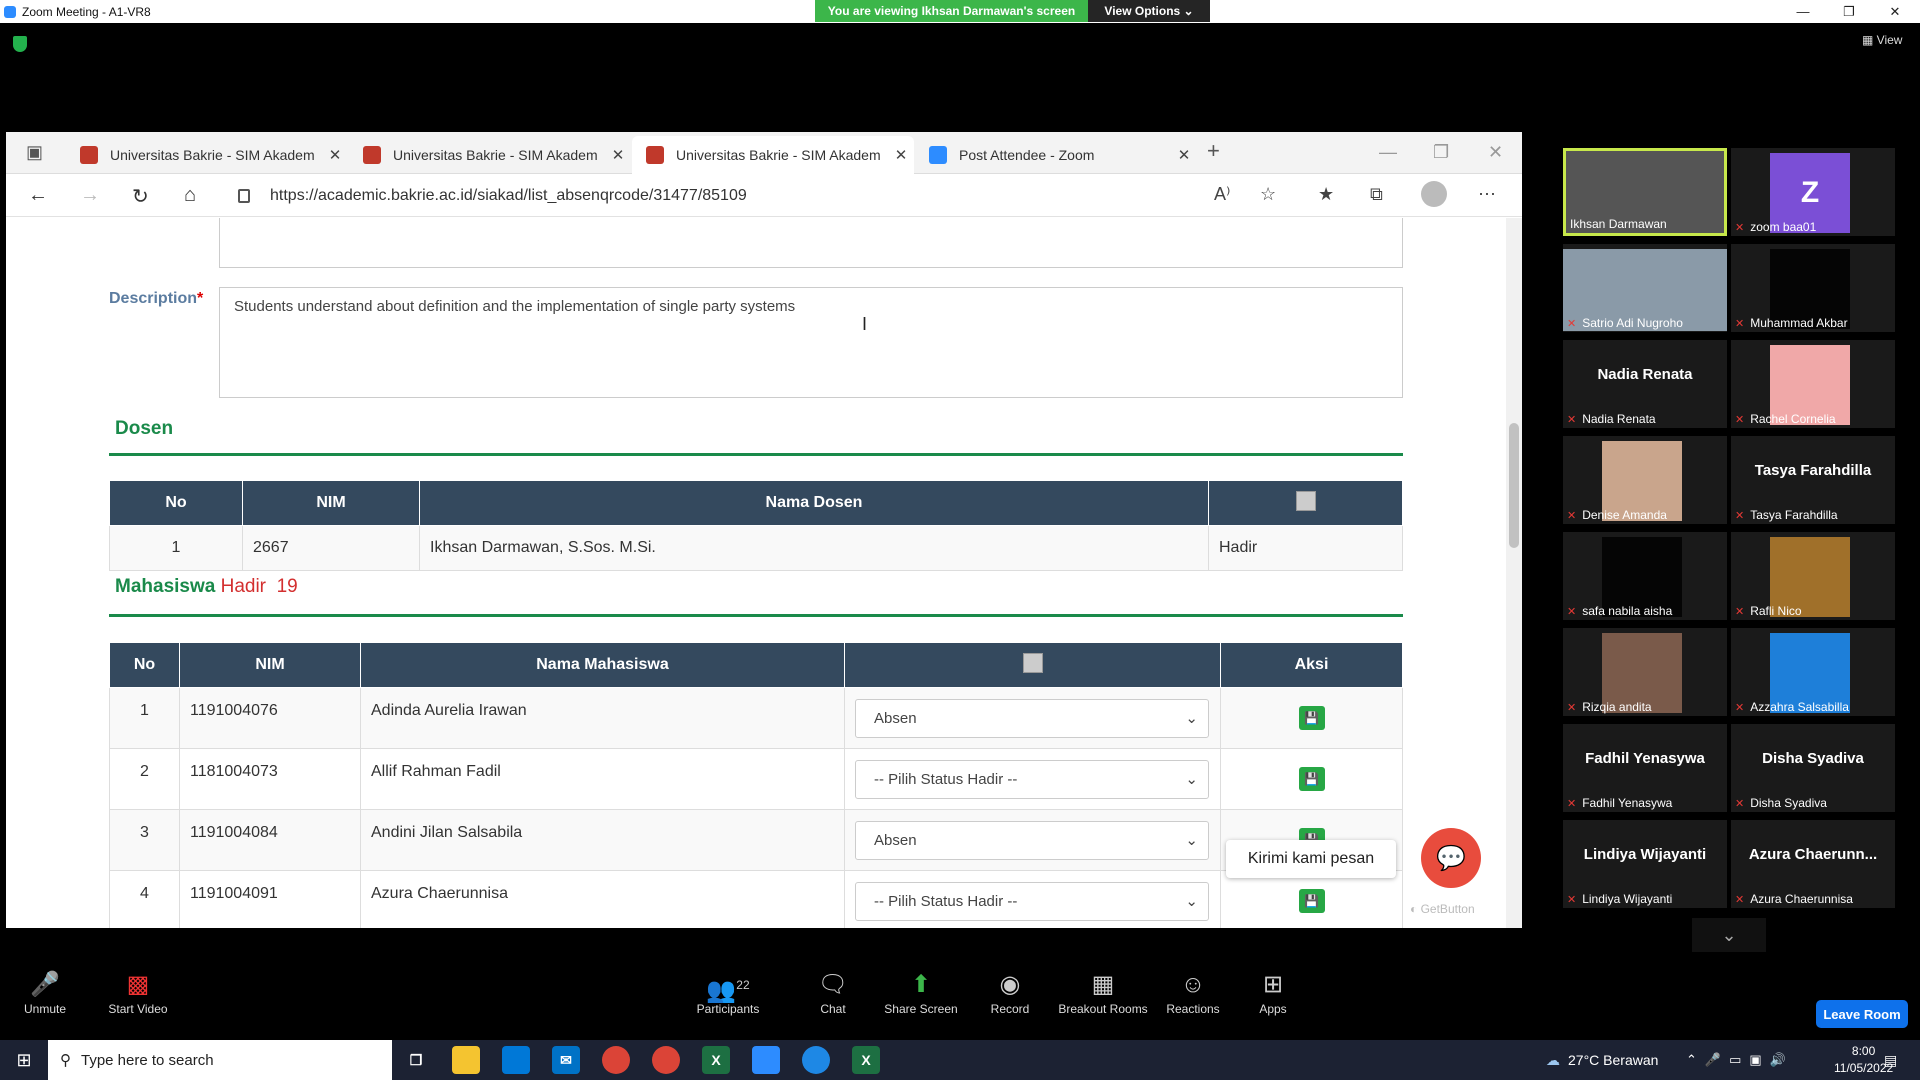 The image size is (1920, 1080). Describe the element at coordinates (1862, 1014) in the screenshot. I see `leave-room-button: Leave Room` at that location.